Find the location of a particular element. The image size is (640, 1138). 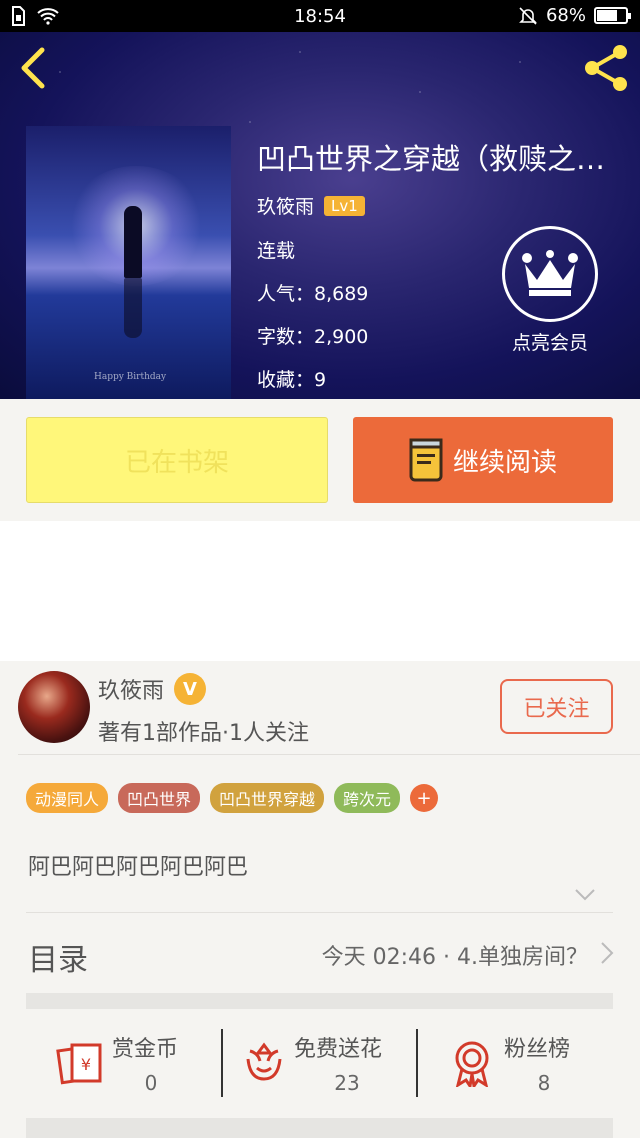

status-bar: 18:54 68% is located at coordinates (320, 16).